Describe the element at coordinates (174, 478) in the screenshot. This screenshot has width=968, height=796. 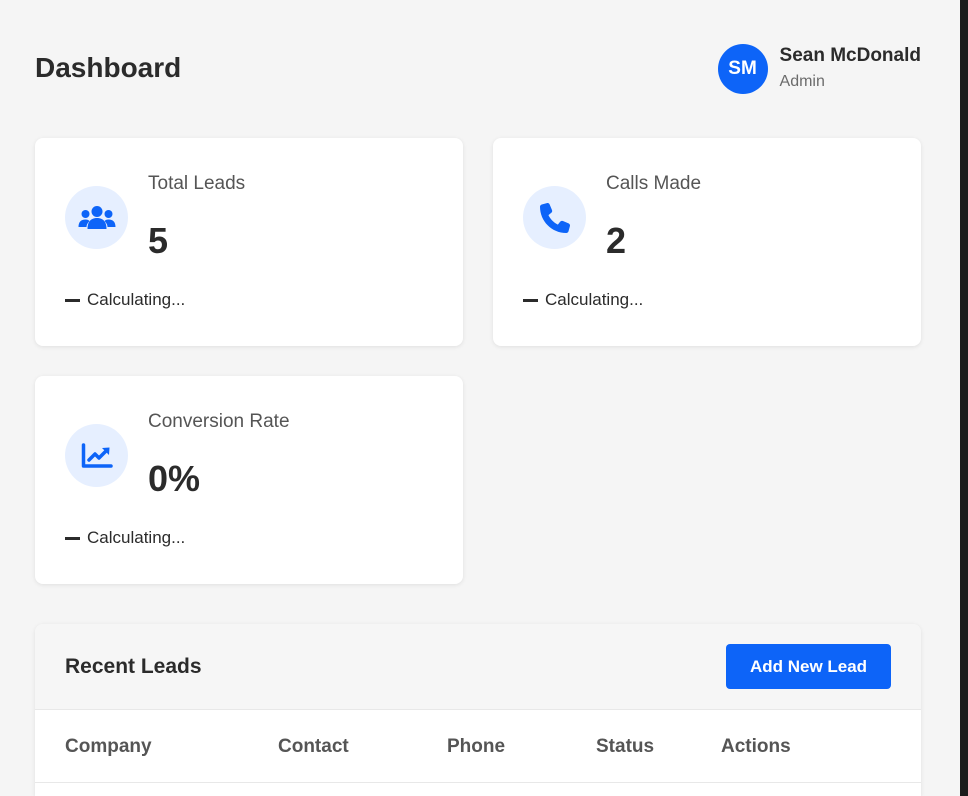
I see `stat-value: 0%` at that location.